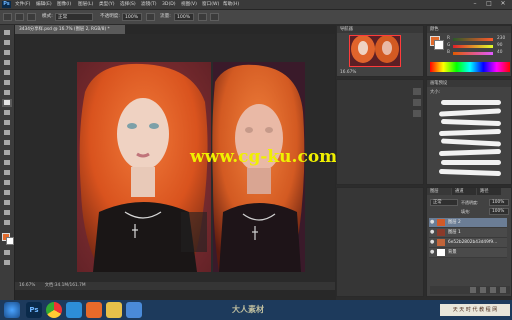  Describe the element at coordinates (489, 191) in the screenshot. I see `paths-tab: 路径` at that location.